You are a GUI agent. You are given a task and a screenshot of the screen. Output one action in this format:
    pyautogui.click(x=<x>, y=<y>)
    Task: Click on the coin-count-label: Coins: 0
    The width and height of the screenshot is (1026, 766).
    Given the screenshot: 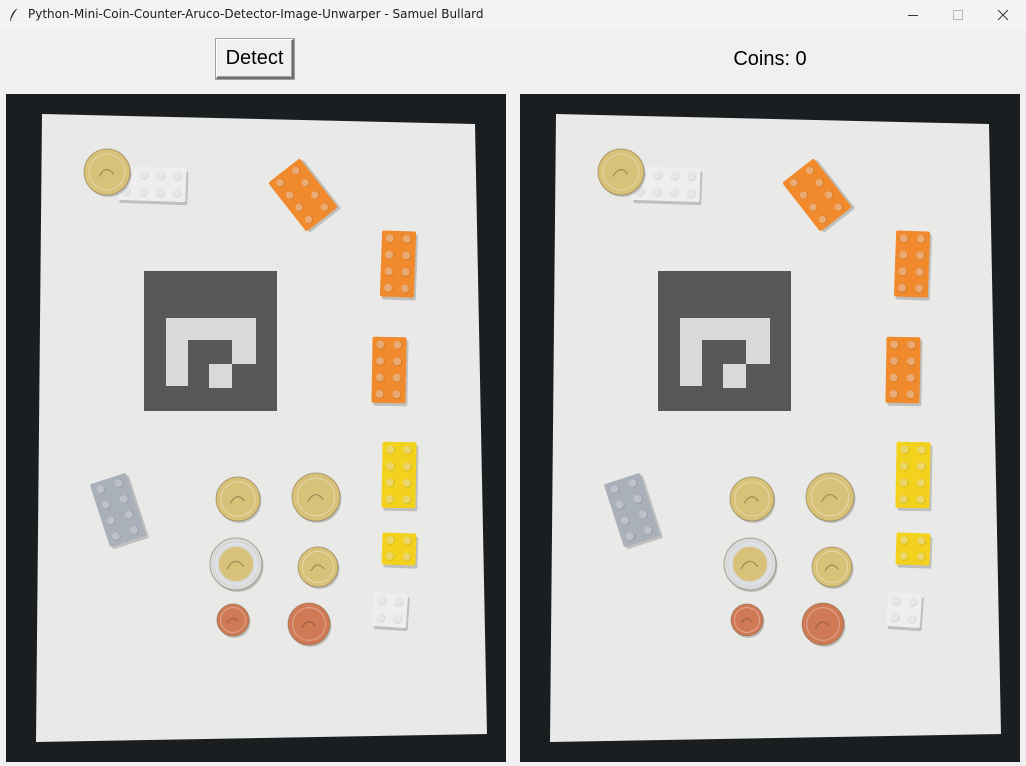 What is the action you would take?
    pyautogui.click(x=770, y=59)
    